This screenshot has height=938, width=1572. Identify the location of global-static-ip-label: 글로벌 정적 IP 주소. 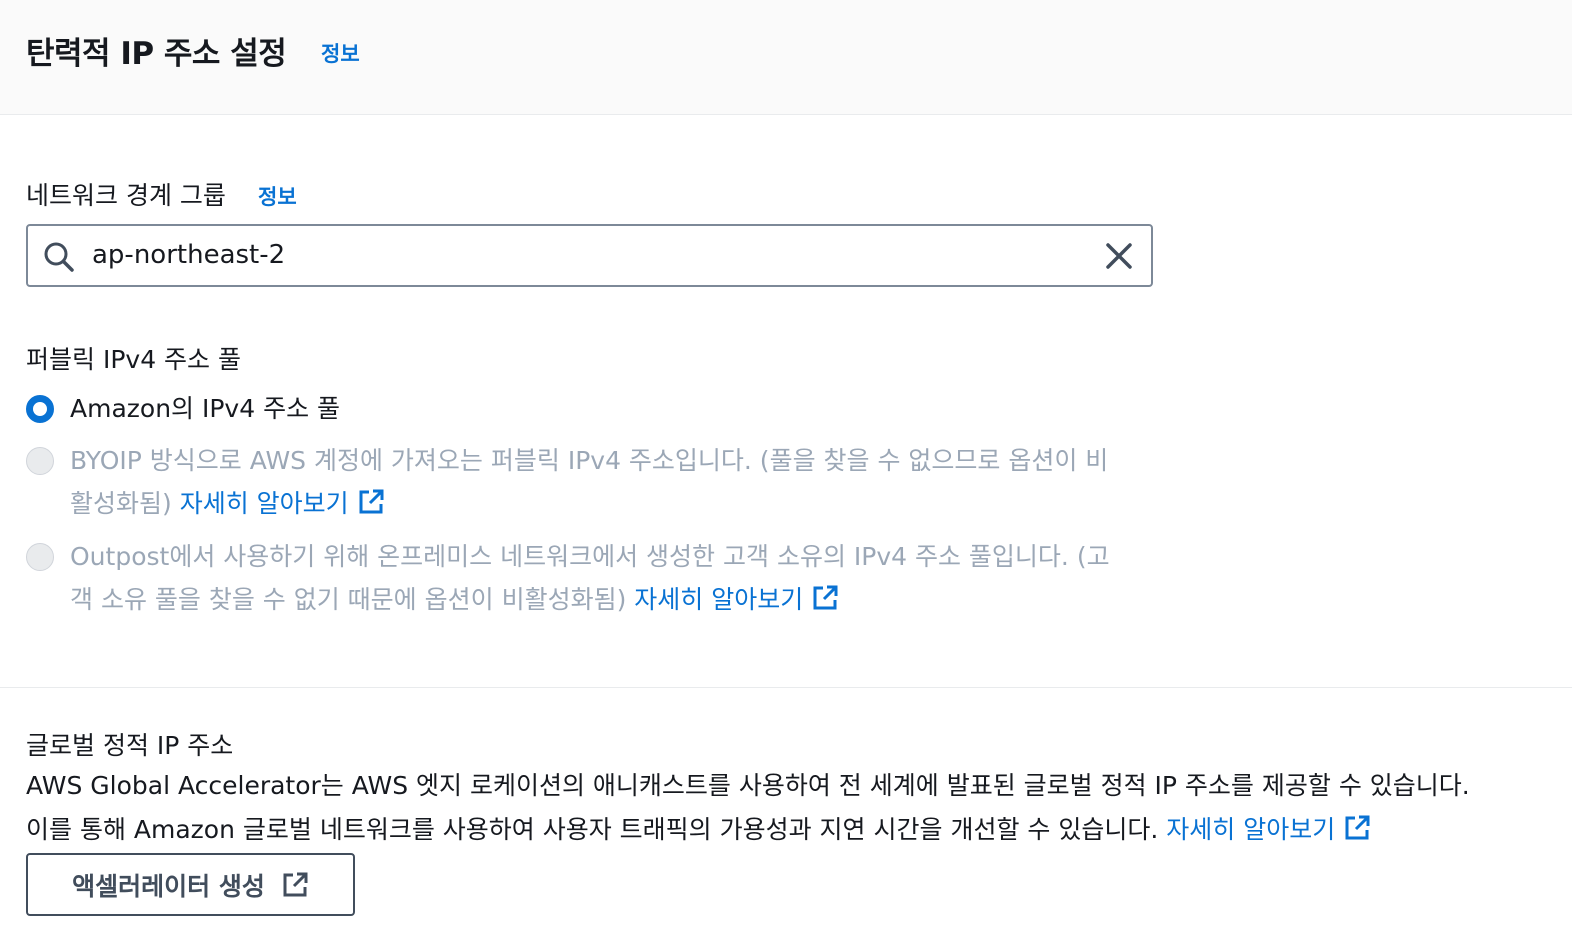
(130, 745).